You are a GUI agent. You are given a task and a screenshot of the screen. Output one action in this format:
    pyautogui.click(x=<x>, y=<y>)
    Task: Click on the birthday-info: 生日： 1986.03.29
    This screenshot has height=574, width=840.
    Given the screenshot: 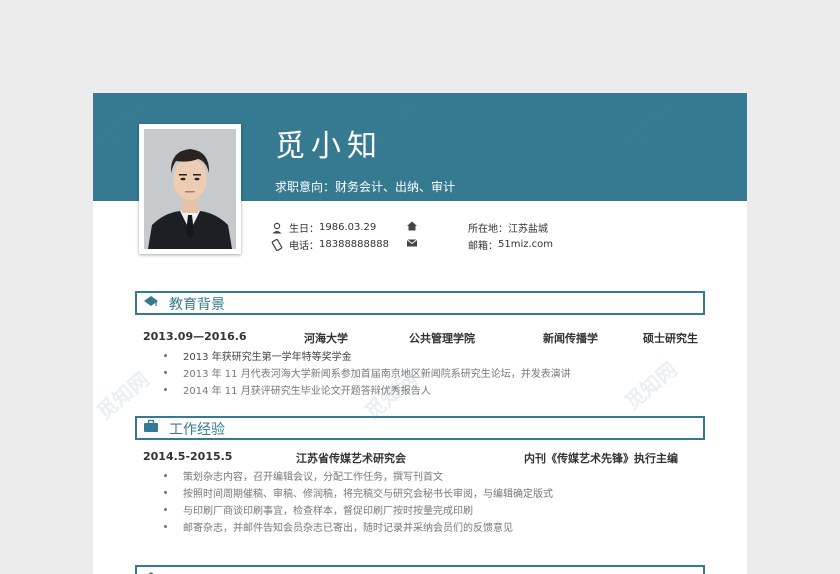 What is the action you would take?
    pyautogui.click(x=323, y=227)
    